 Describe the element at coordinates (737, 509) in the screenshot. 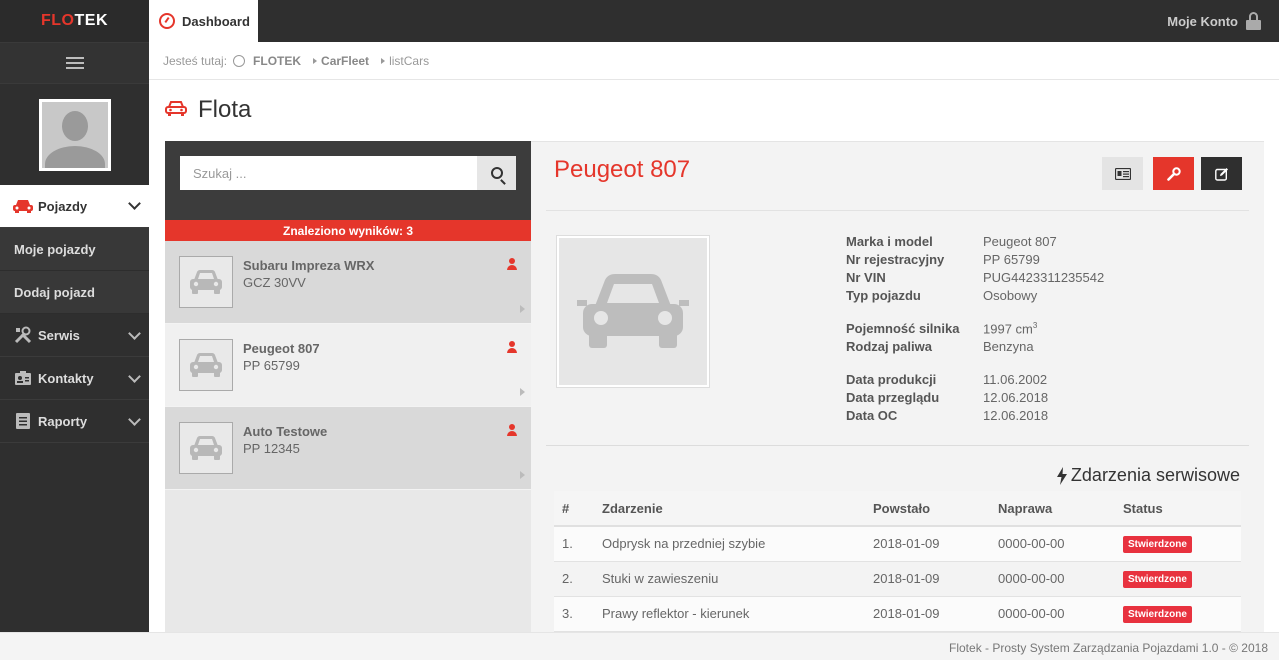

I see `column-header: Zdarzenie` at that location.